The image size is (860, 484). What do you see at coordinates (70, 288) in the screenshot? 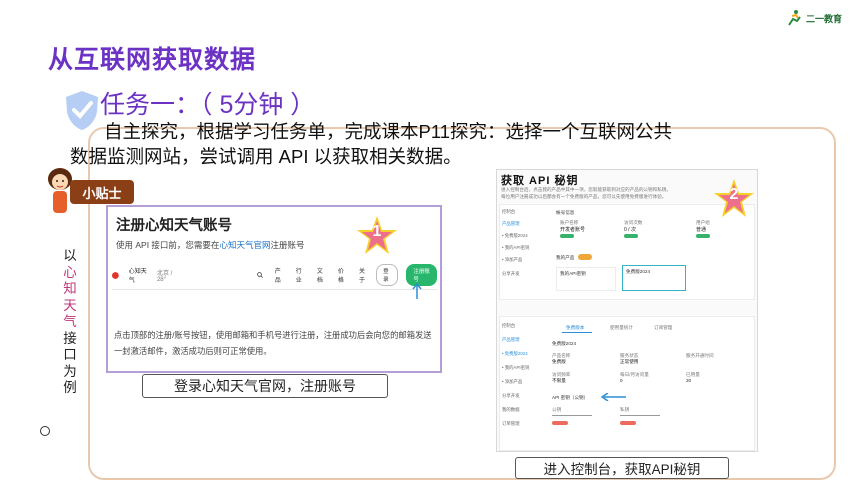
I see `side-note-char: 知` at bounding box center [70, 288].